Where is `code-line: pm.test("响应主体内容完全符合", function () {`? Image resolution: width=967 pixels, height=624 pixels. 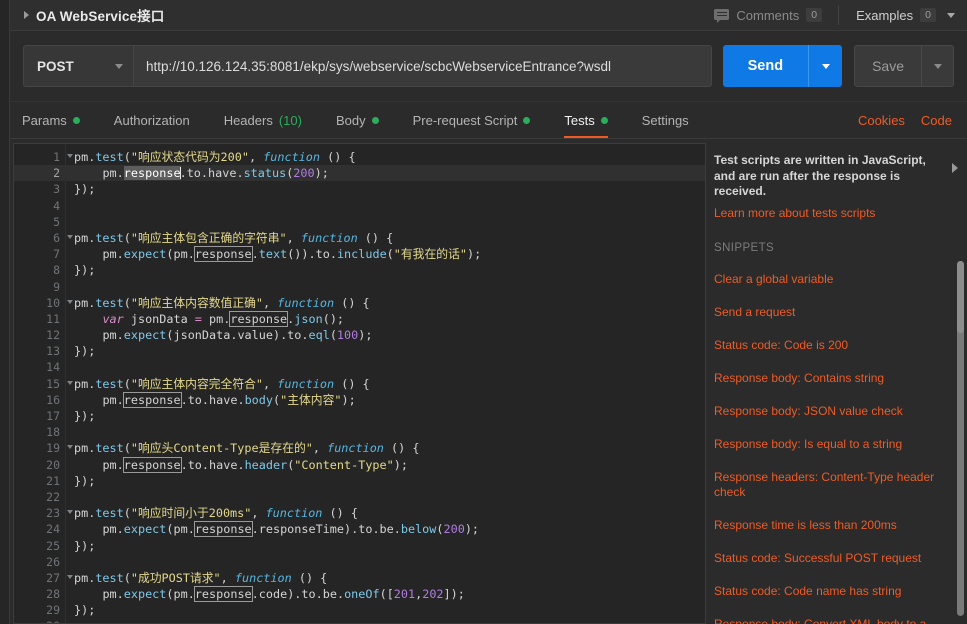 code-line: pm.test("响应主体内容完全符合", function () { is located at coordinates (385, 384).